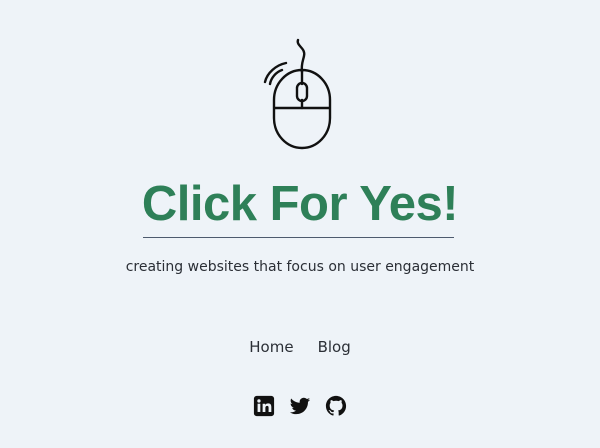  I want to click on linkedin-icon, so click(264, 406).